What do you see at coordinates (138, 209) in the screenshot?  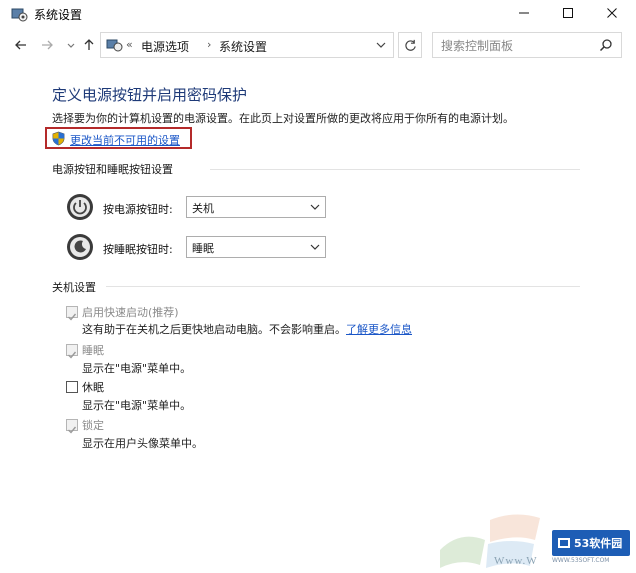 I see `power-button-label: 按电源按钮时:` at bounding box center [138, 209].